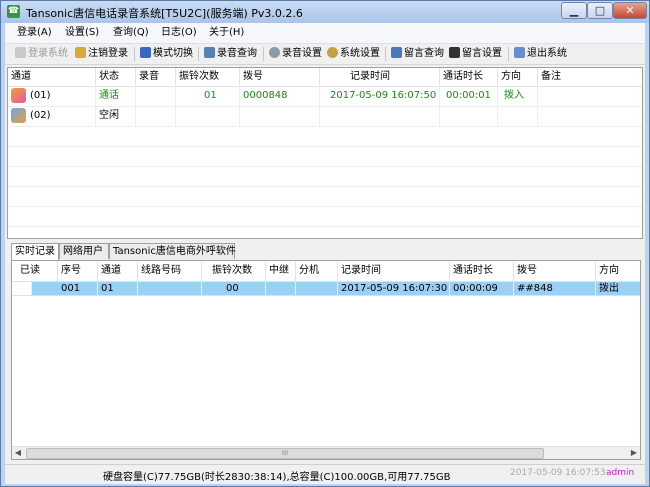  I want to click on menu-bar: 登录(A) 设置(S) 查询(Q) 日志(O) 关于(H), so click(325, 33).